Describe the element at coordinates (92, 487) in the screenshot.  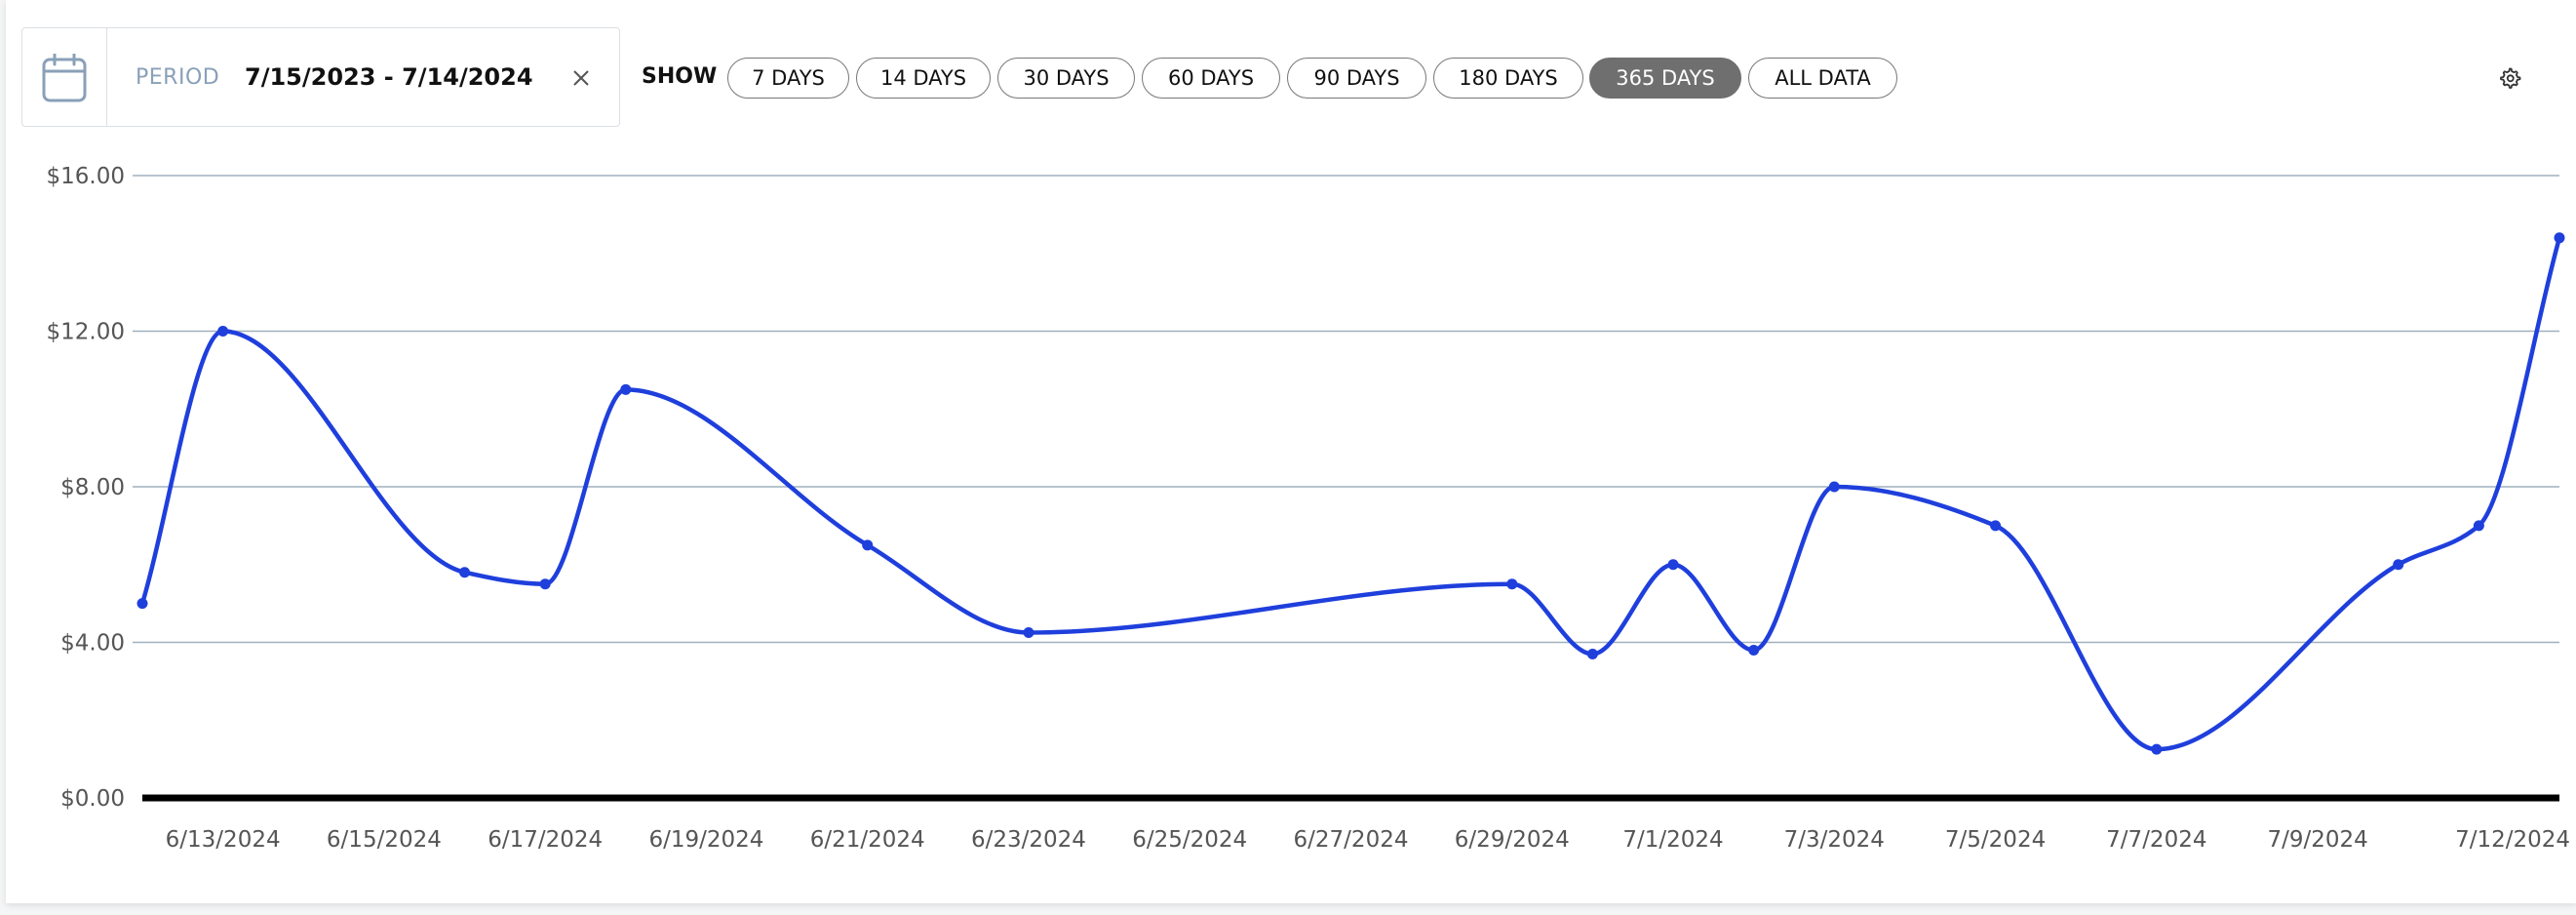
I see `y-tick-label: $8.00` at that location.